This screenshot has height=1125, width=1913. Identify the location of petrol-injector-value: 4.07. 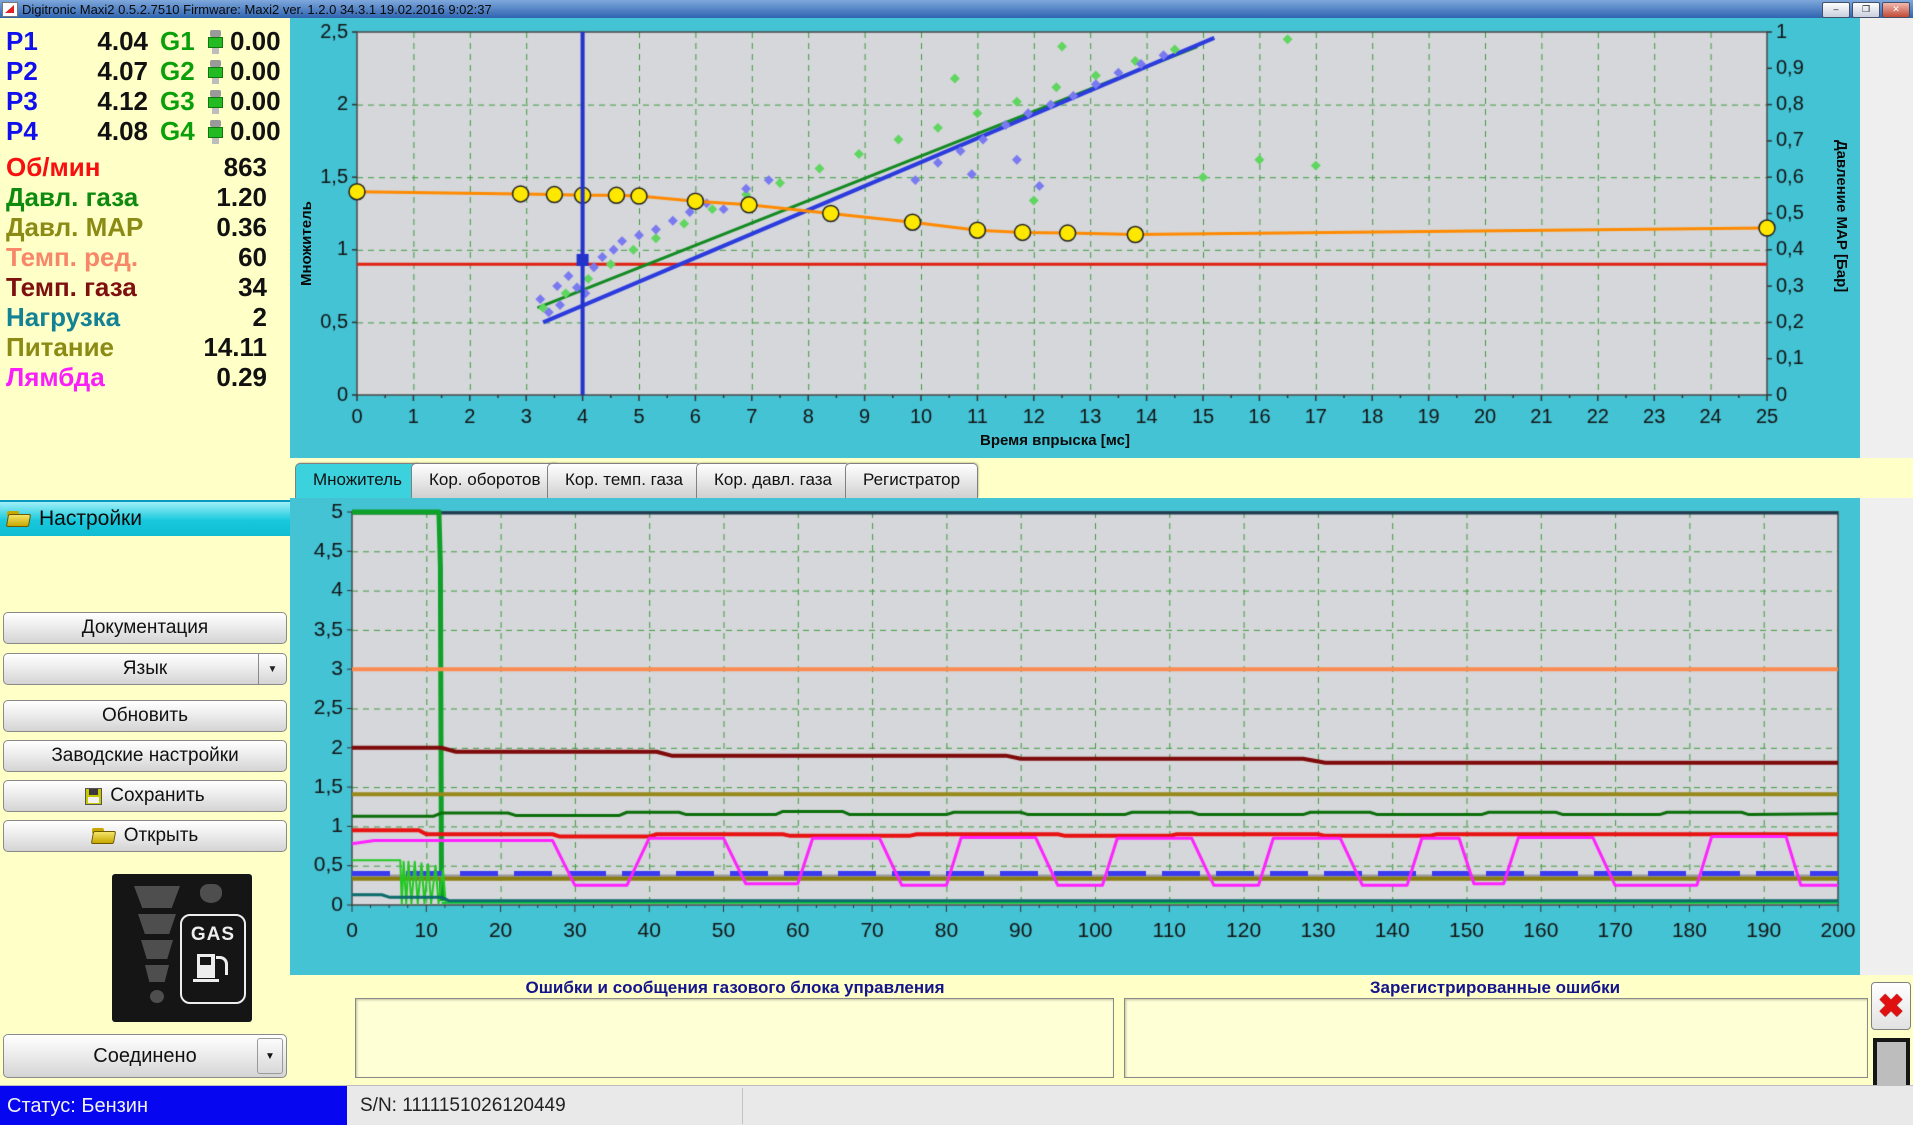
(122, 71).